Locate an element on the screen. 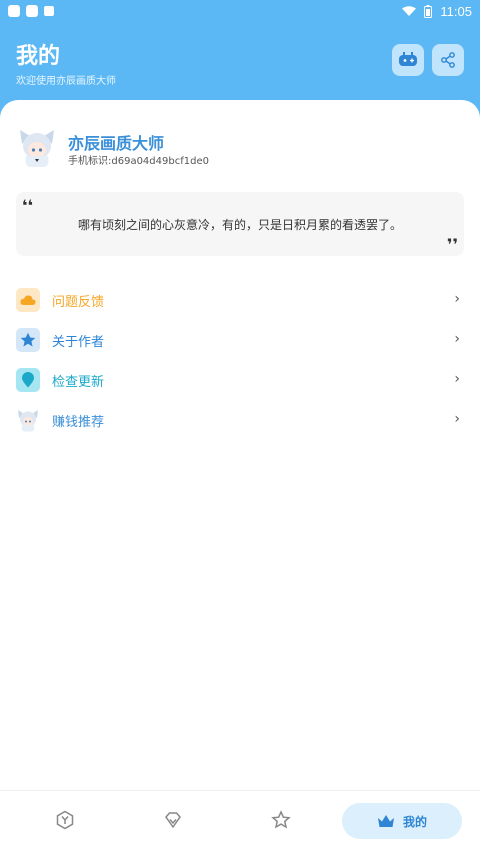 The image size is (480, 852). user-name: 亦辰画质大师 is located at coordinates (116, 143).